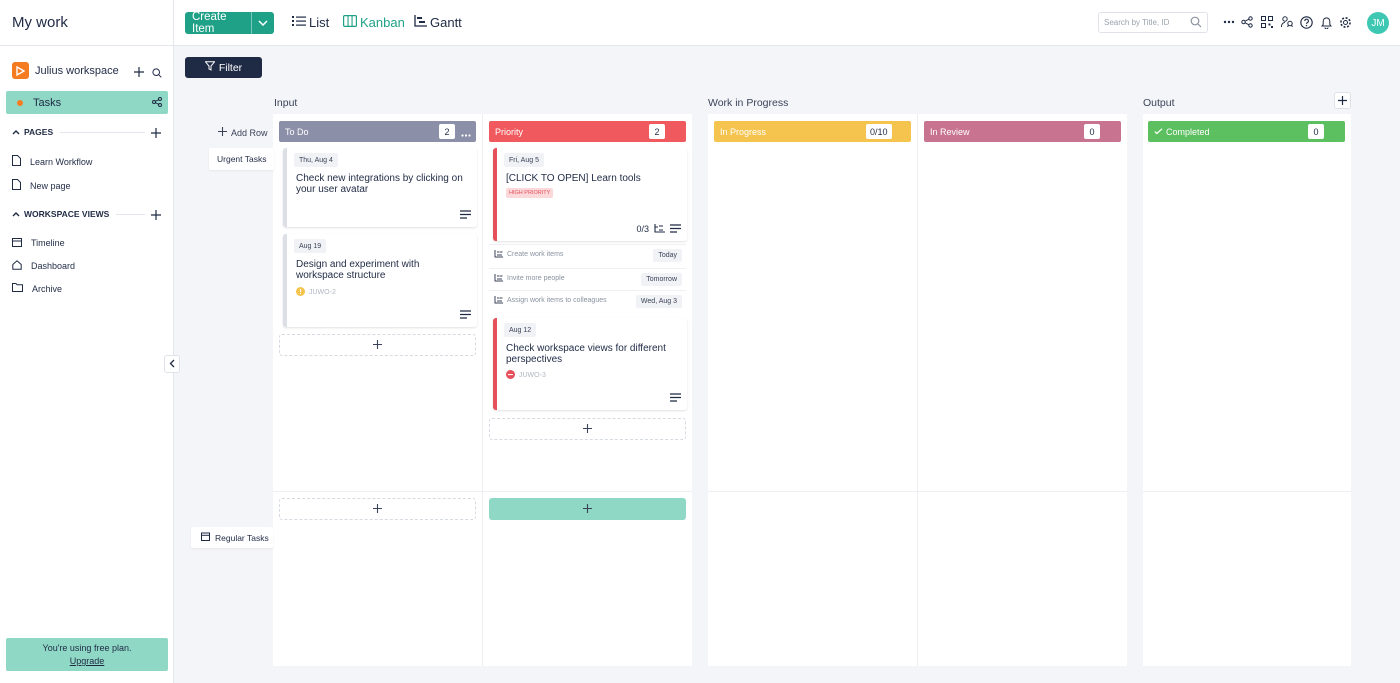 The height and width of the screenshot is (683, 1400). I want to click on collapse-sidebar-button, so click(172, 364).